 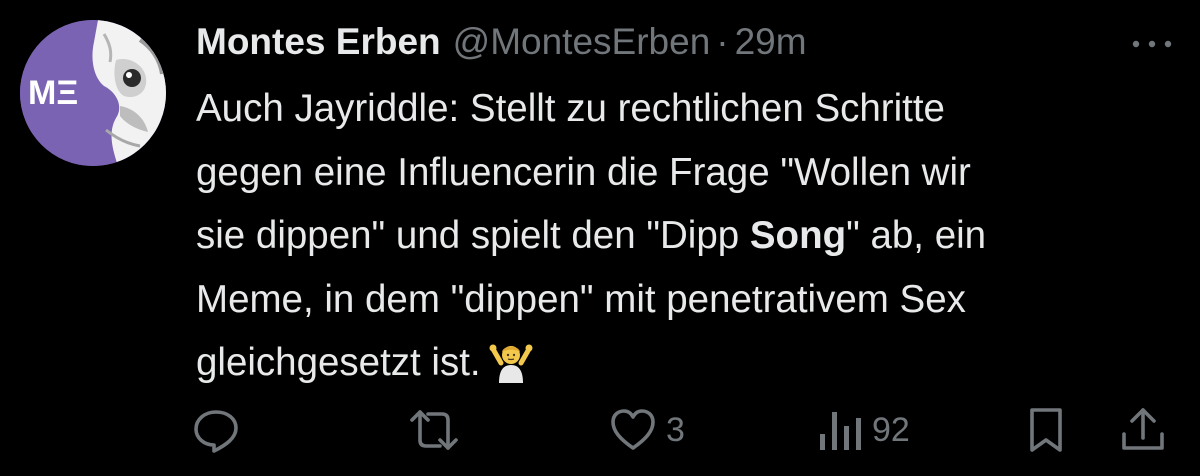 I want to click on tweet-text-line: gleichgesetzt ist., so click(x=691, y=367).